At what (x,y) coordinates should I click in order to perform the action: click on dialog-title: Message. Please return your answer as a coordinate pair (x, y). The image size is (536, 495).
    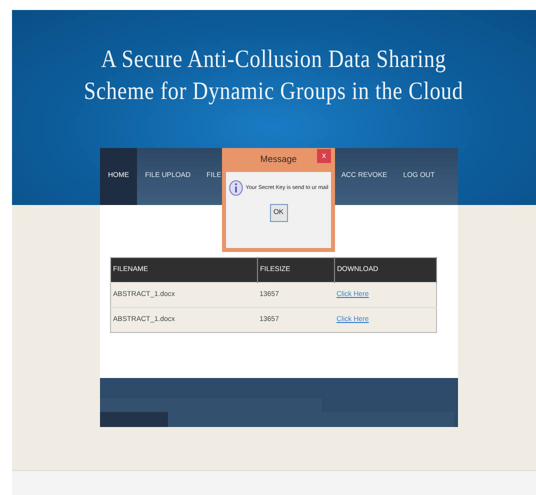
    Looking at the image, I should click on (278, 159).